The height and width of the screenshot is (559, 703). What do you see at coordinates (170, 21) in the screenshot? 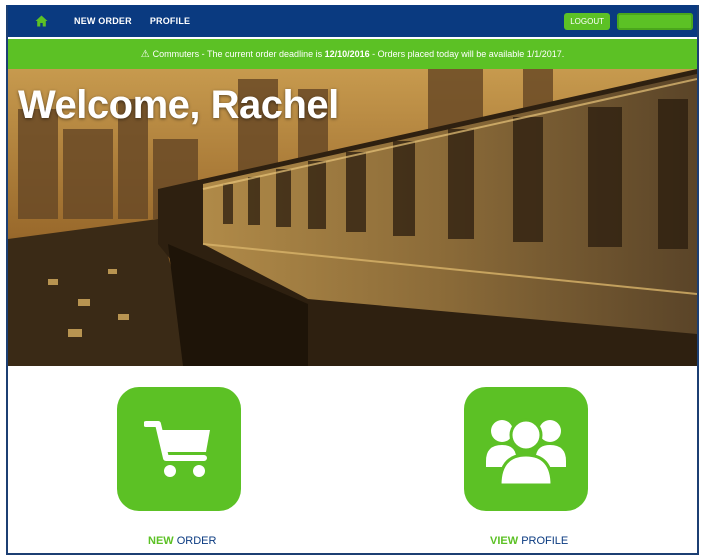
I see `nav-profile: PROFILE` at bounding box center [170, 21].